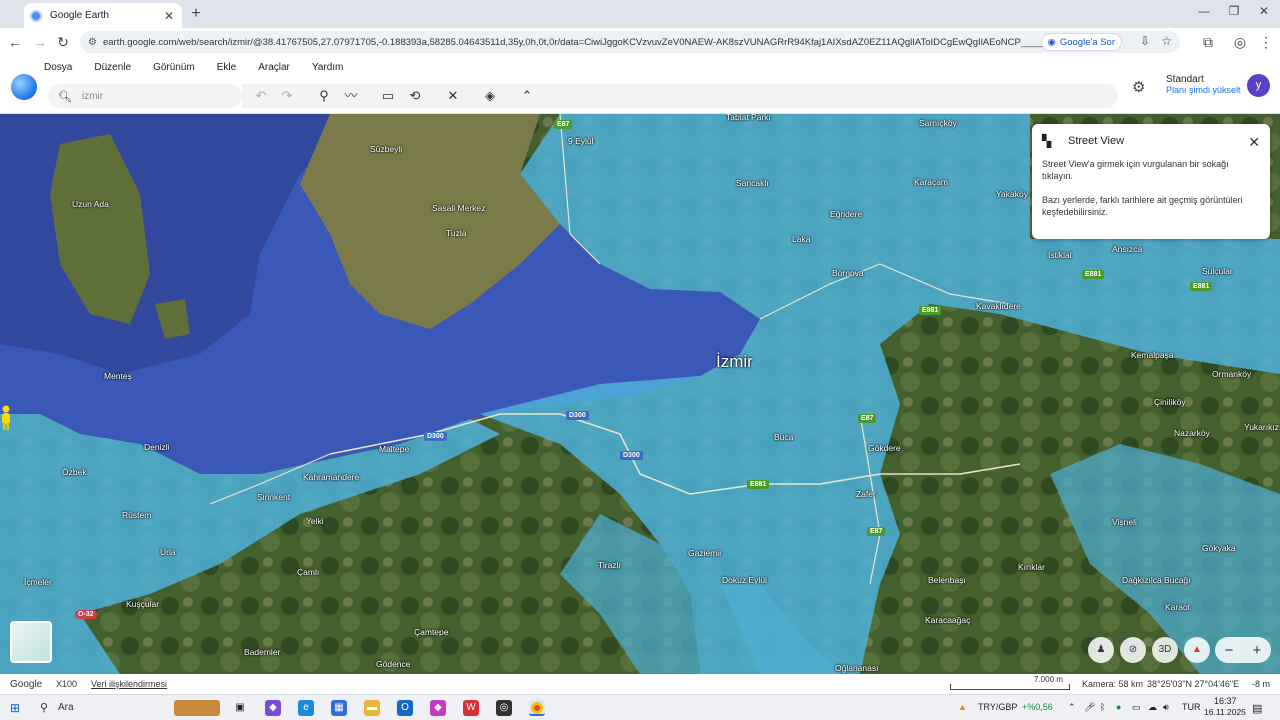 The height and width of the screenshot is (720, 1280). Describe the element at coordinates (226, 67) in the screenshot. I see `menu-add: Ekle` at that location.